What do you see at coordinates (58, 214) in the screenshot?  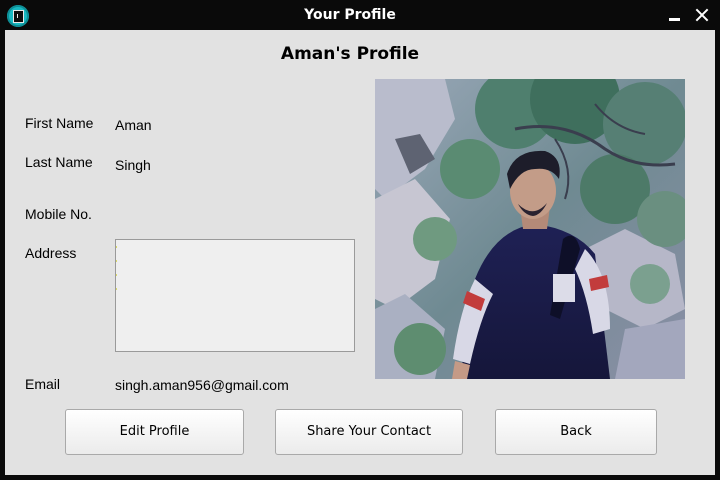 I see `mobile-label: Mobile No.` at bounding box center [58, 214].